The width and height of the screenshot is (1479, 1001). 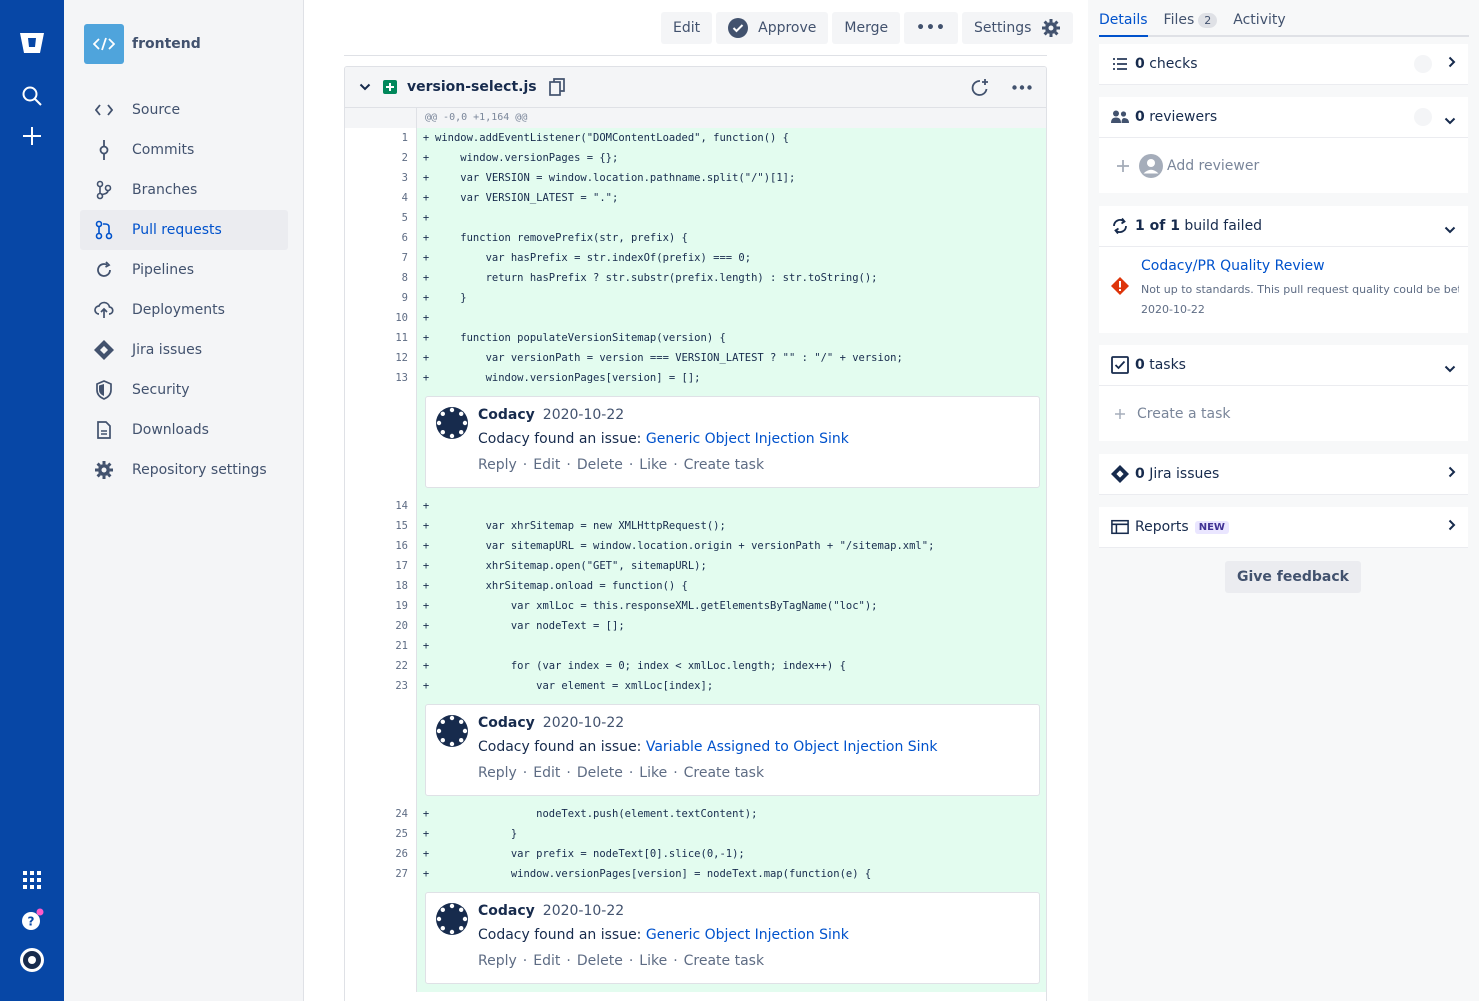 What do you see at coordinates (381, 814) in the screenshot?
I see `line-number: 24` at bounding box center [381, 814].